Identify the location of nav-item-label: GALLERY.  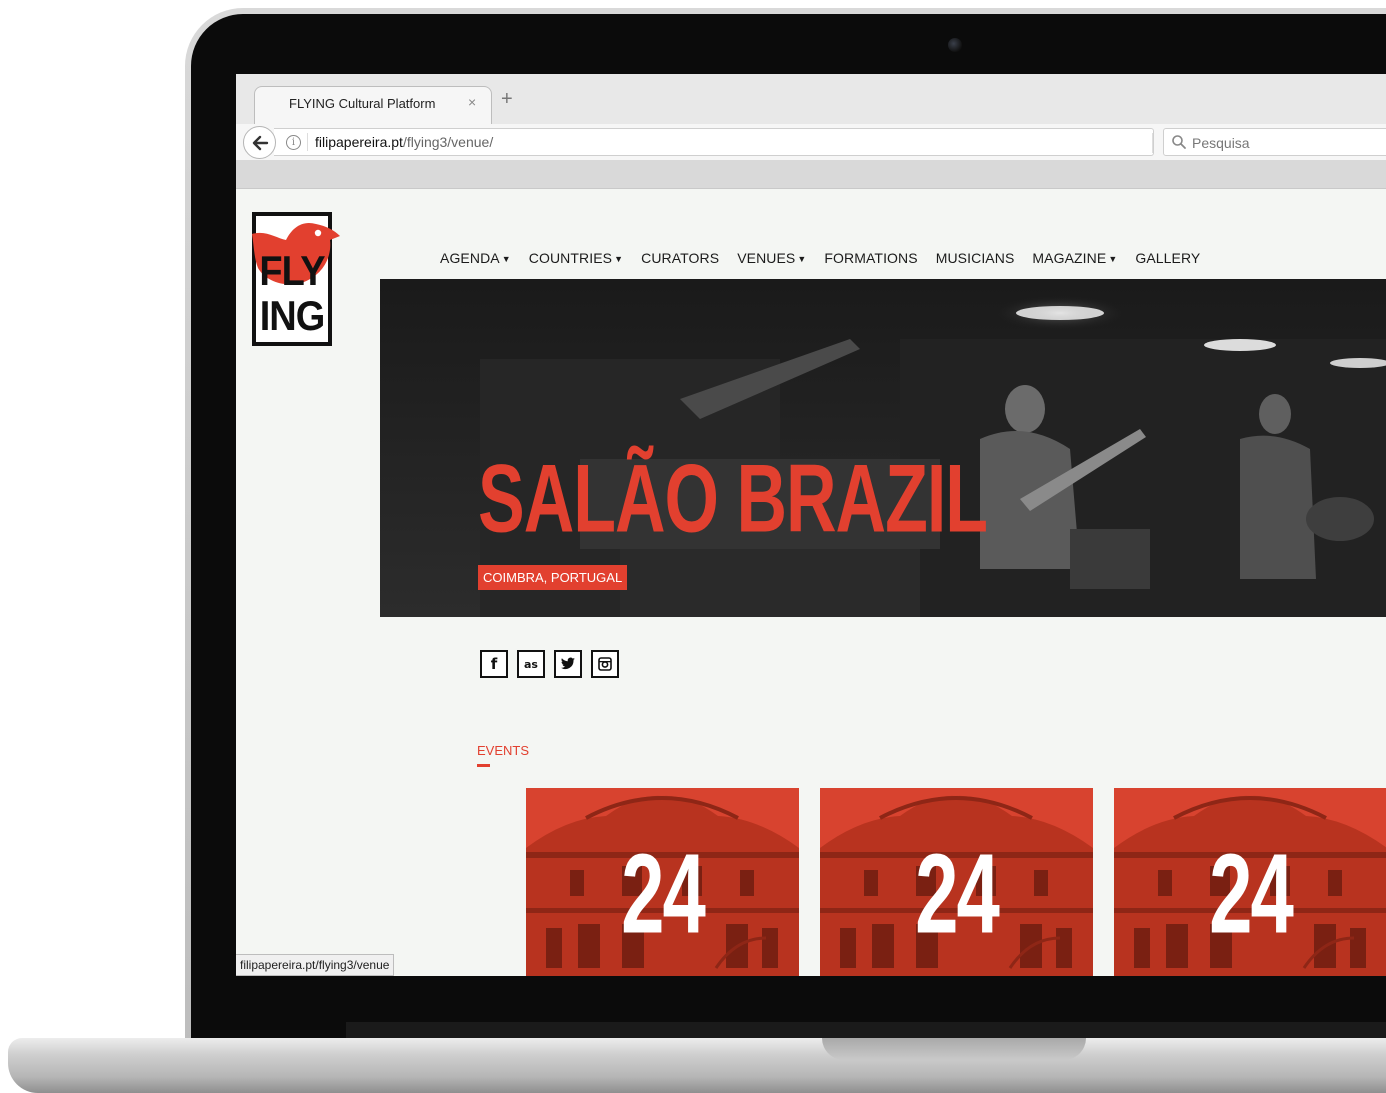
(1168, 258).